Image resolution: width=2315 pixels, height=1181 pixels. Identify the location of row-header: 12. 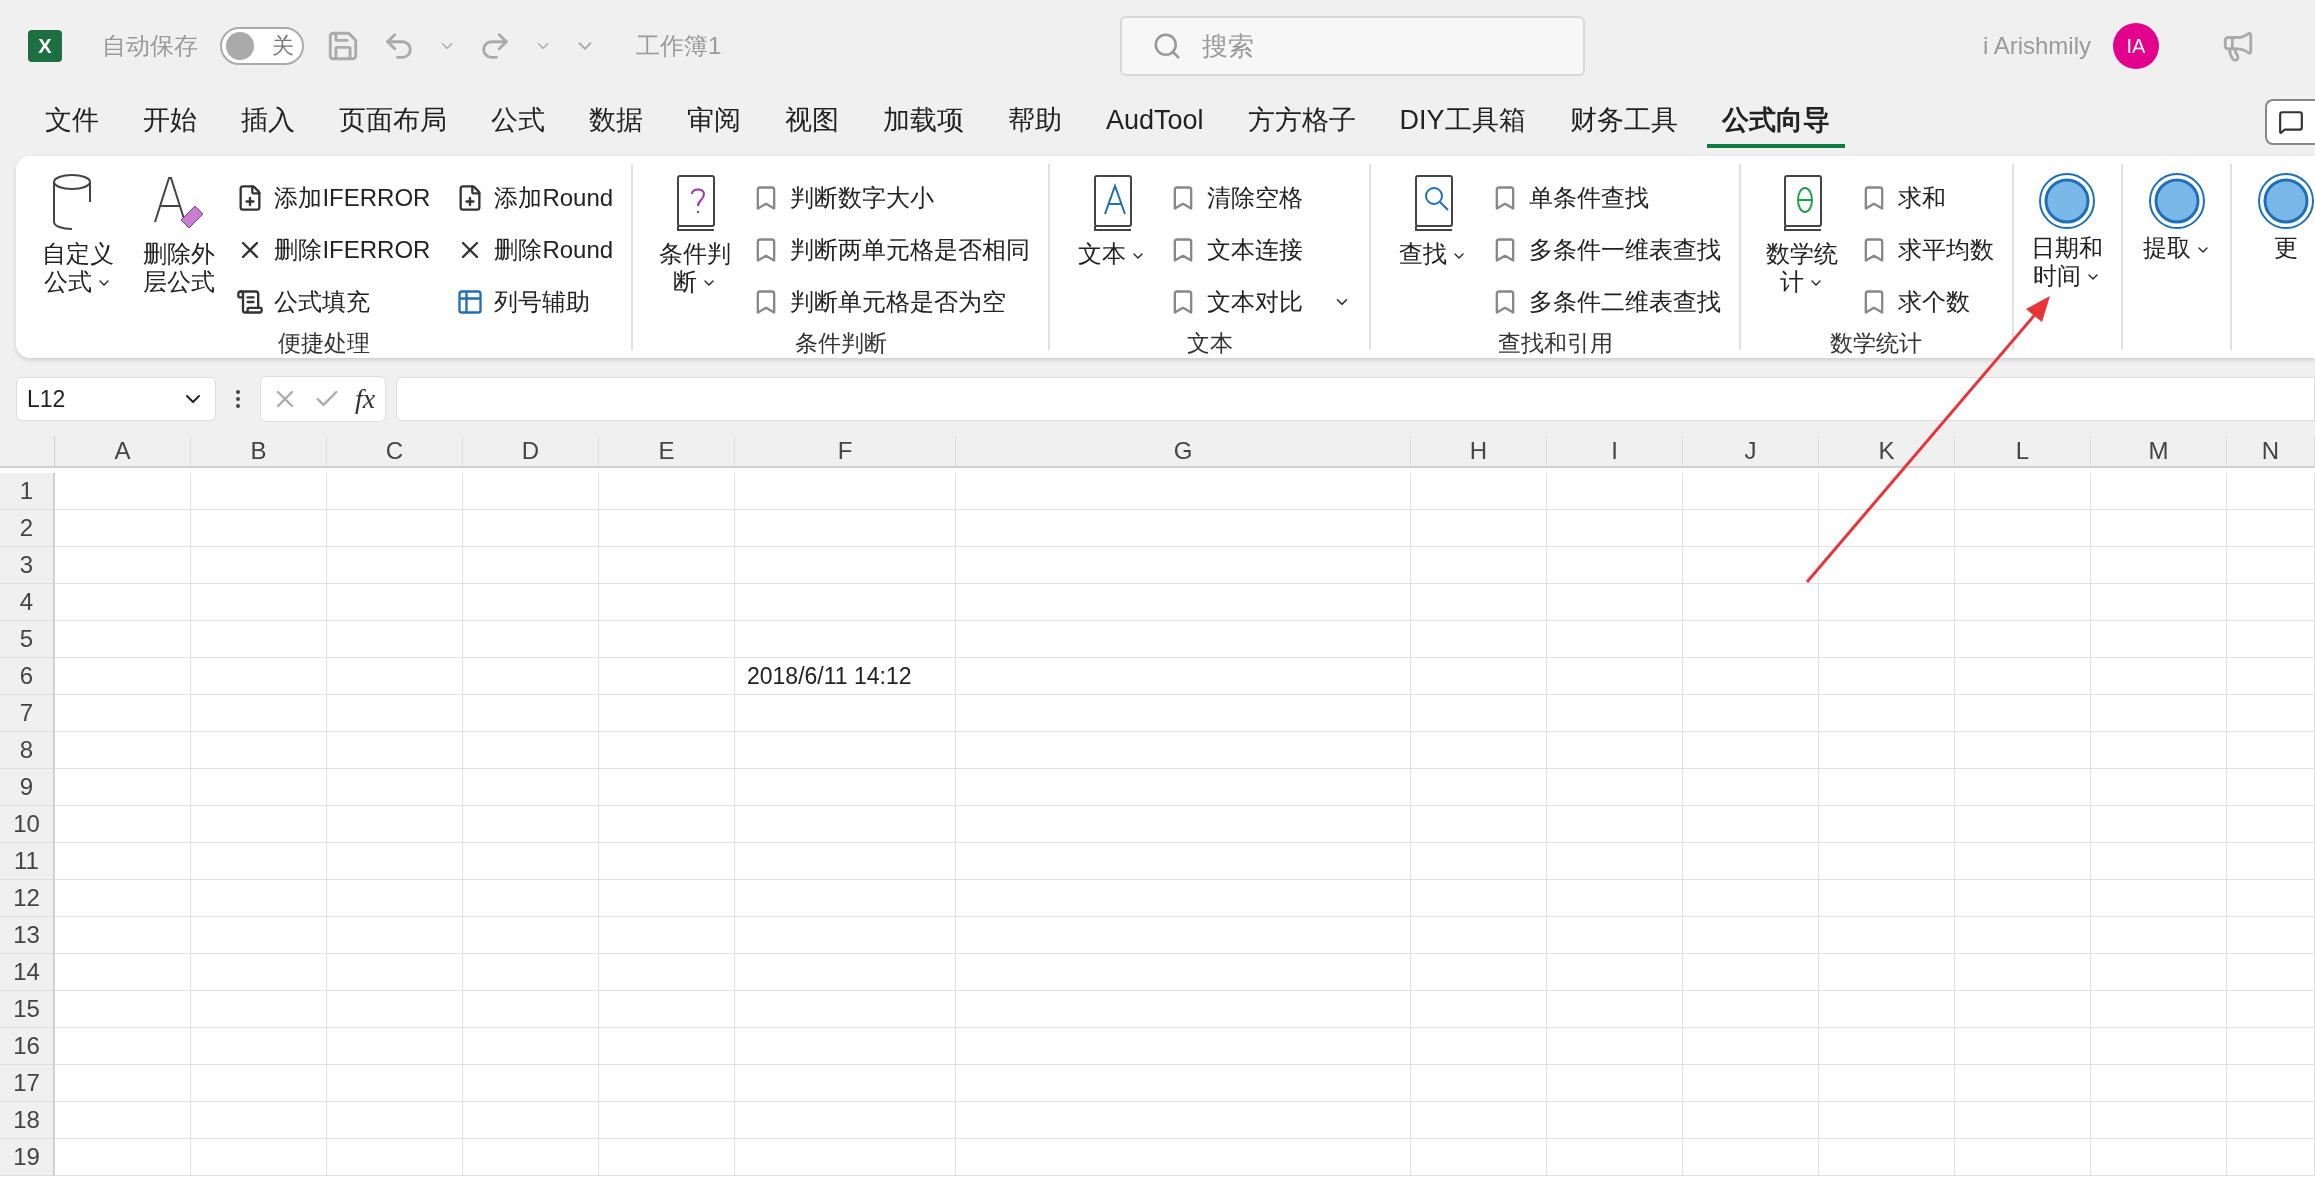
(27, 898).